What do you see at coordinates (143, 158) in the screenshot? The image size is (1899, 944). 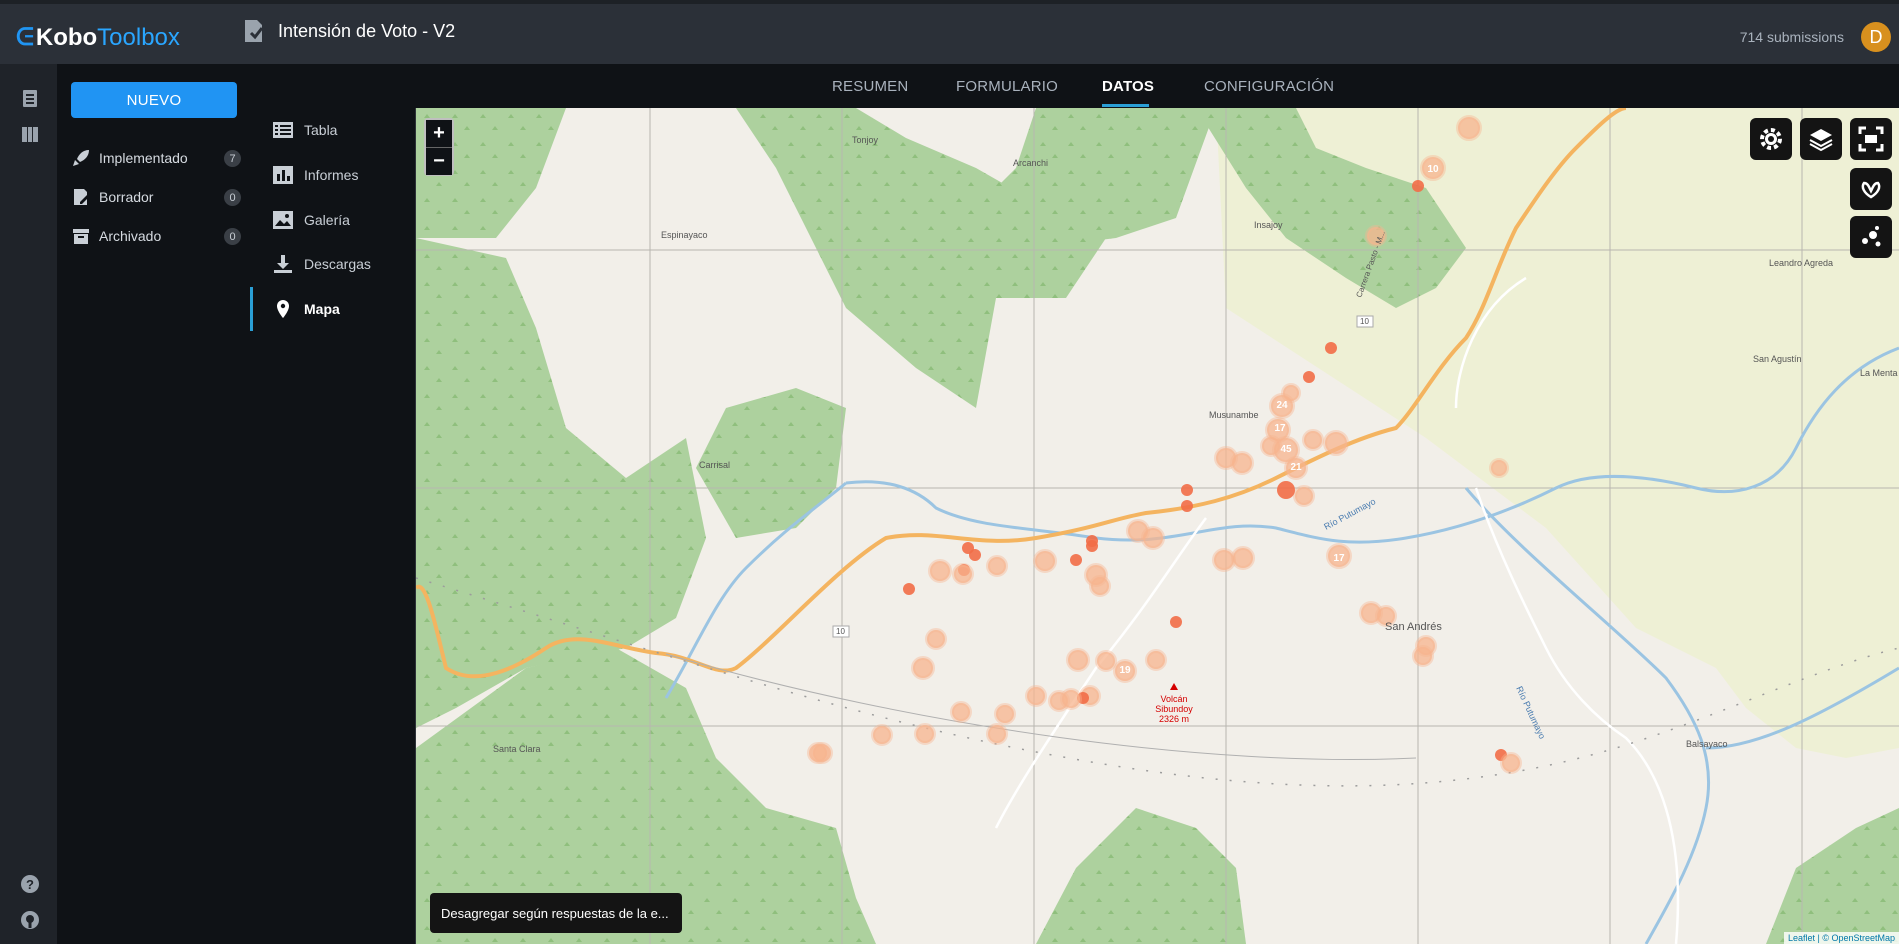 I see `filter-deployed-label: Implementado` at bounding box center [143, 158].